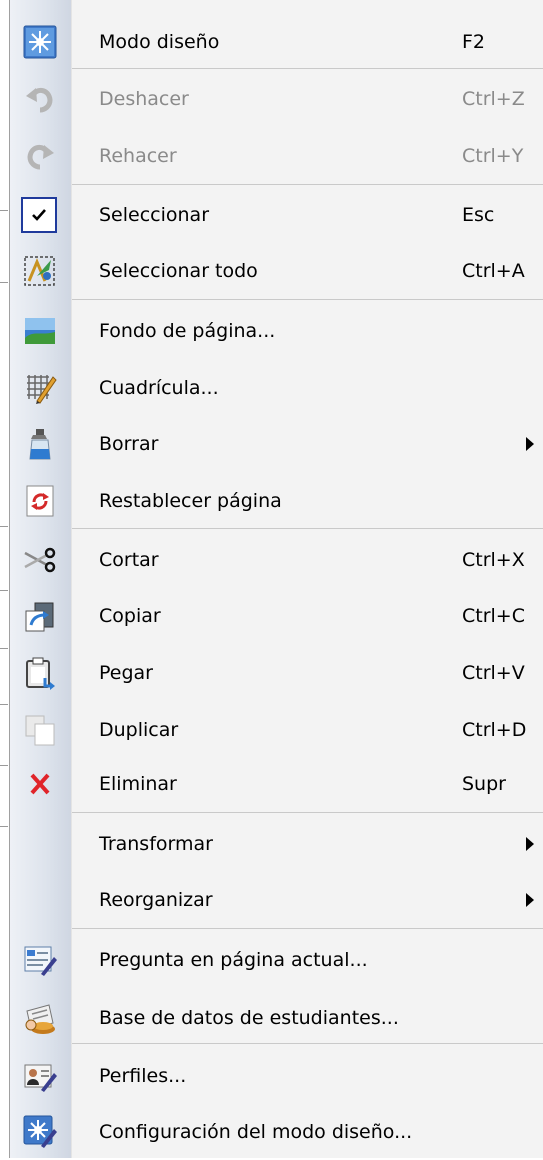 The image size is (543, 1160). I want to click on page-background-icon, so click(40, 331).